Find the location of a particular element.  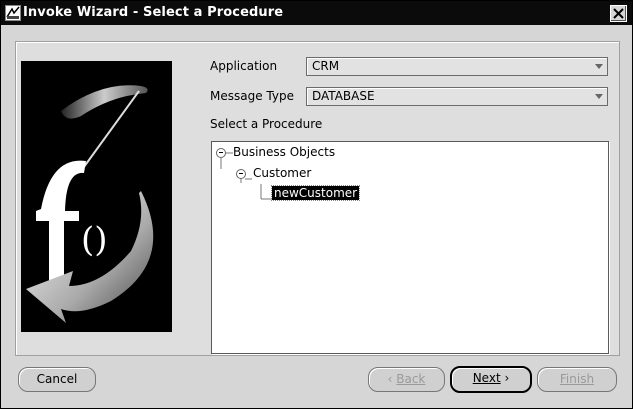

next-label: Next is located at coordinates (486, 378).